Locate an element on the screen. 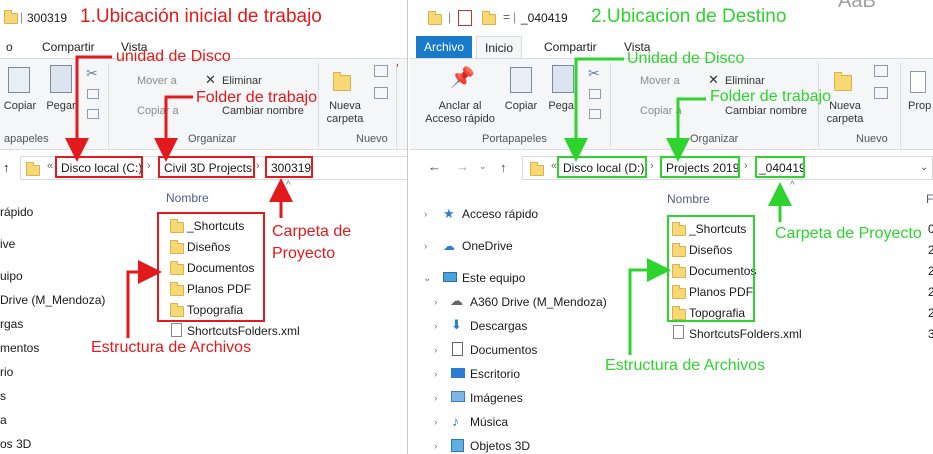 This screenshot has height=454, width=933. address-overflow: « is located at coordinates (50, 166).